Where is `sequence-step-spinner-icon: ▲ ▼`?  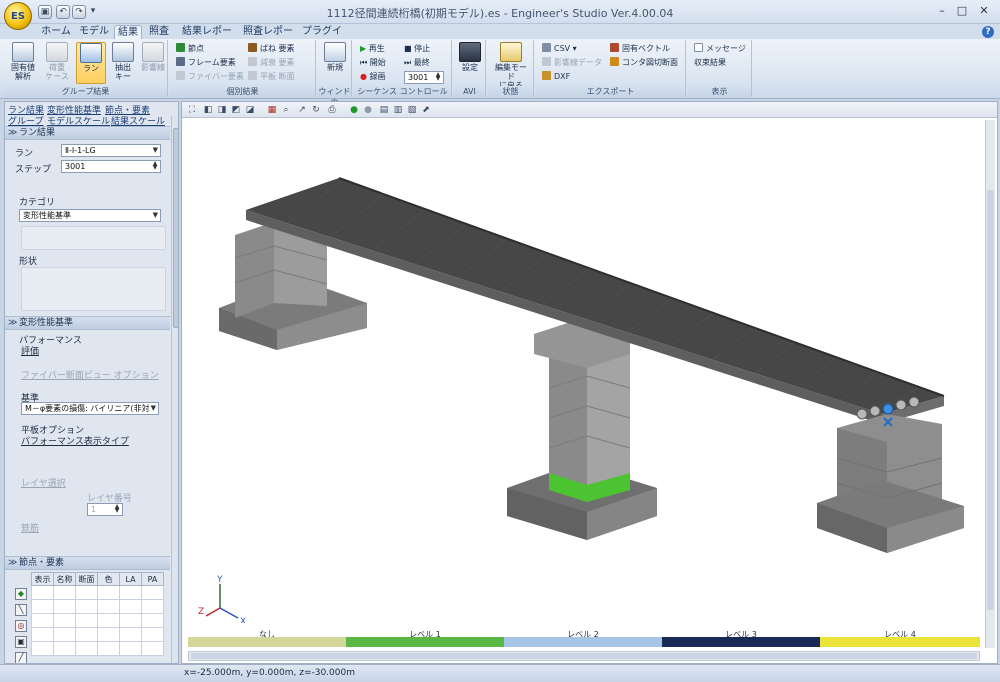 sequence-step-spinner-icon: ▲ ▼ is located at coordinates (438, 77).